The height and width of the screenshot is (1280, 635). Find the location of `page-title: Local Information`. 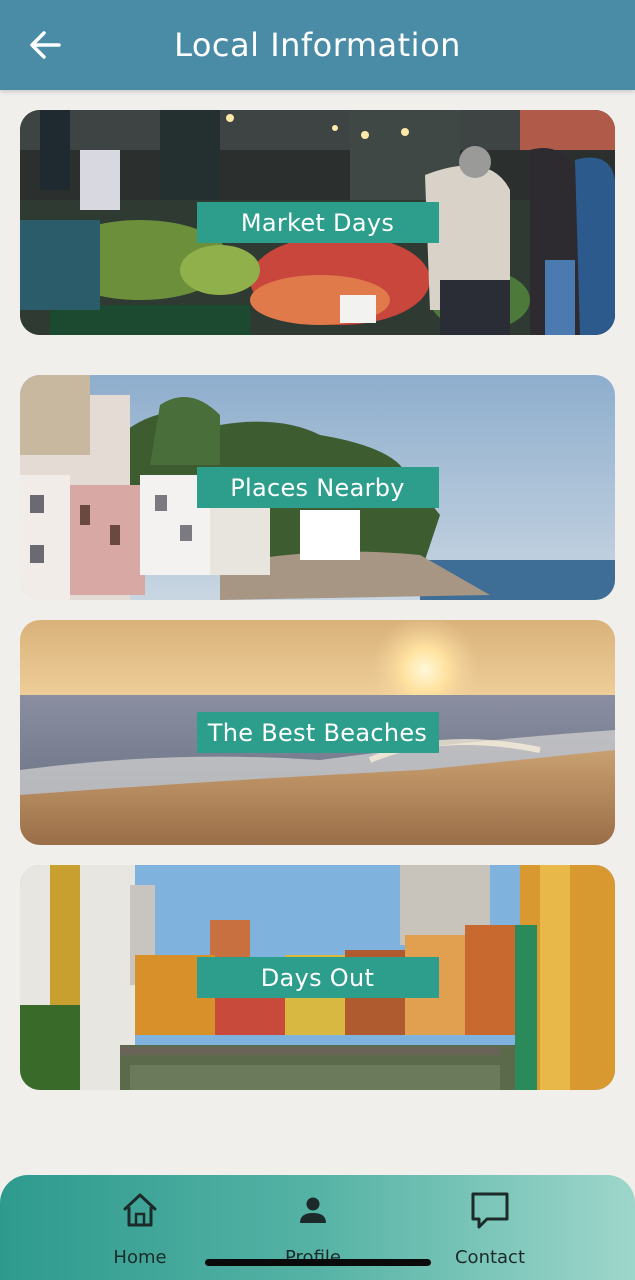

page-title: Local Information is located at coordinates (317, 45).